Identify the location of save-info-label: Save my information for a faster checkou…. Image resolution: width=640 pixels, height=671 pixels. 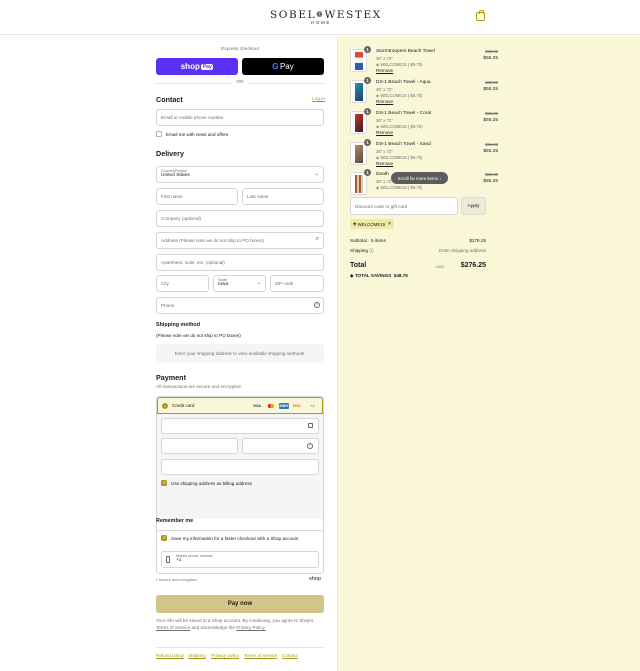
(235, 538).